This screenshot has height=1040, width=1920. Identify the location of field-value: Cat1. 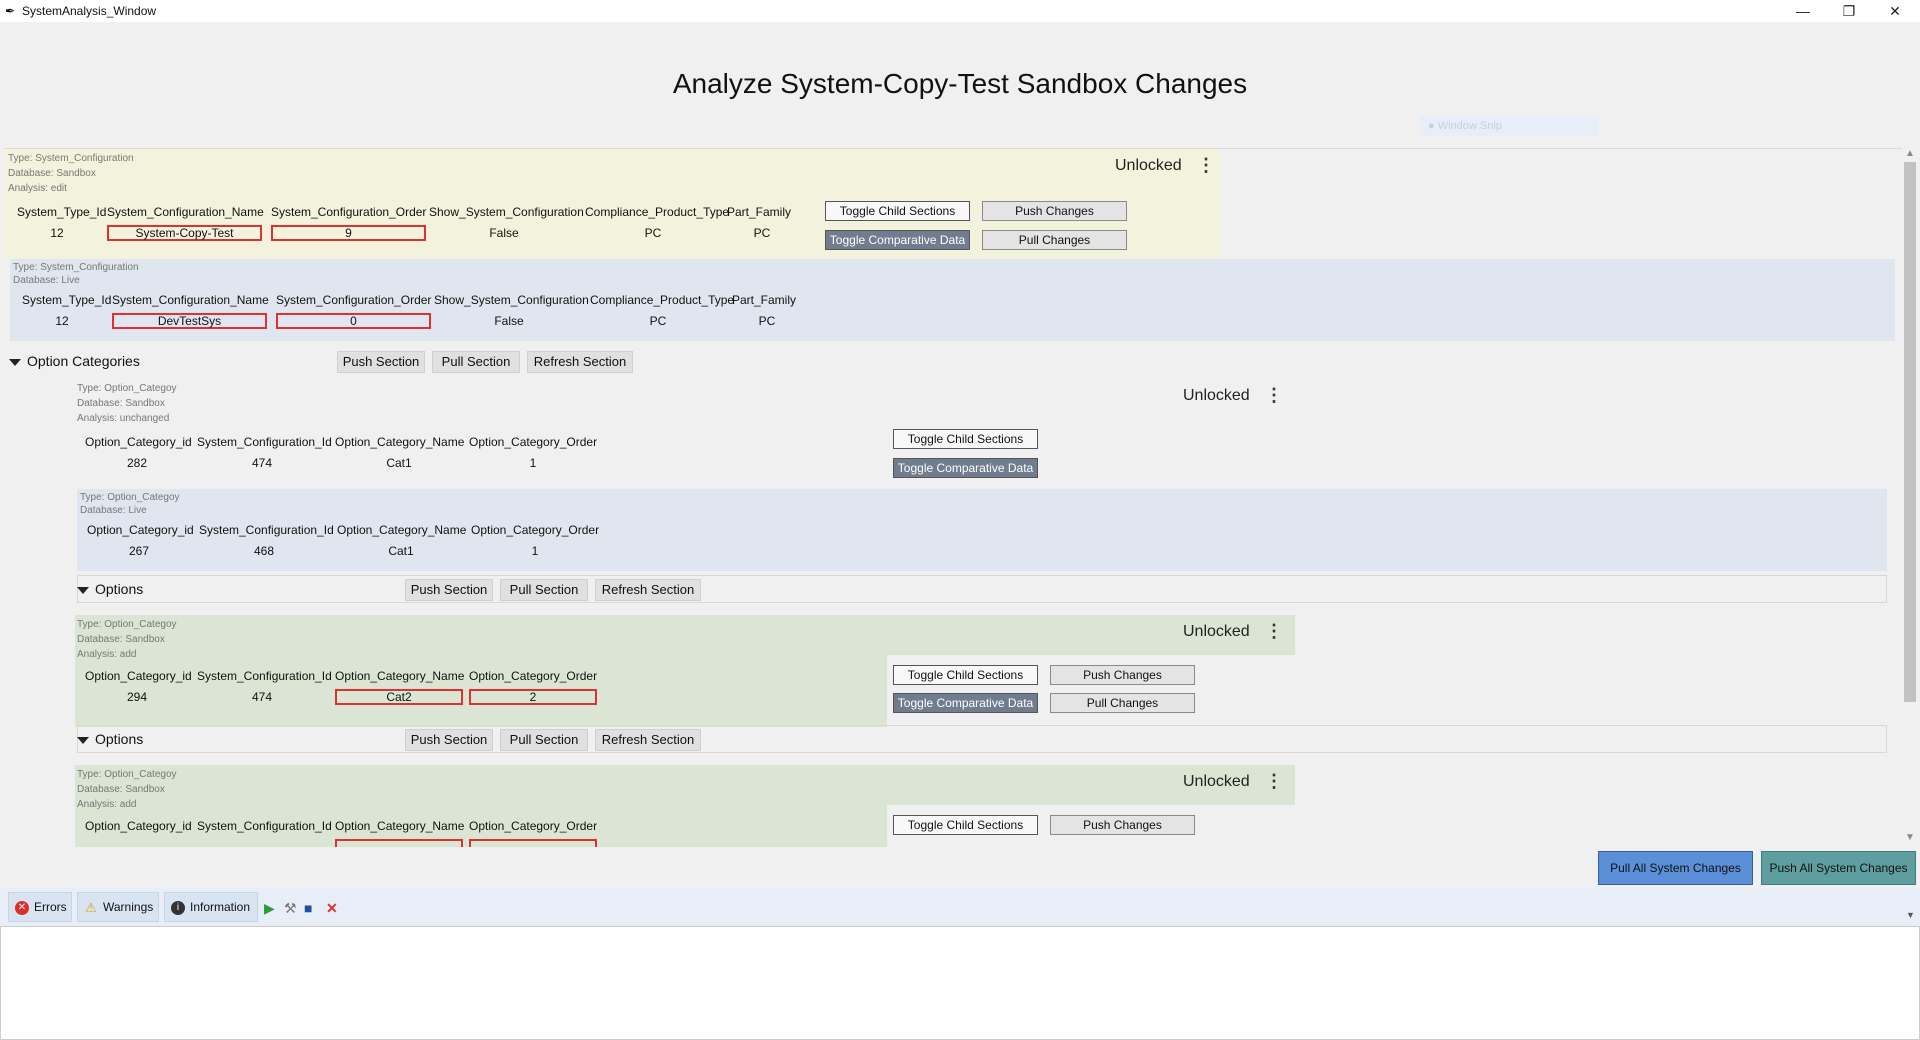
(401, 551).